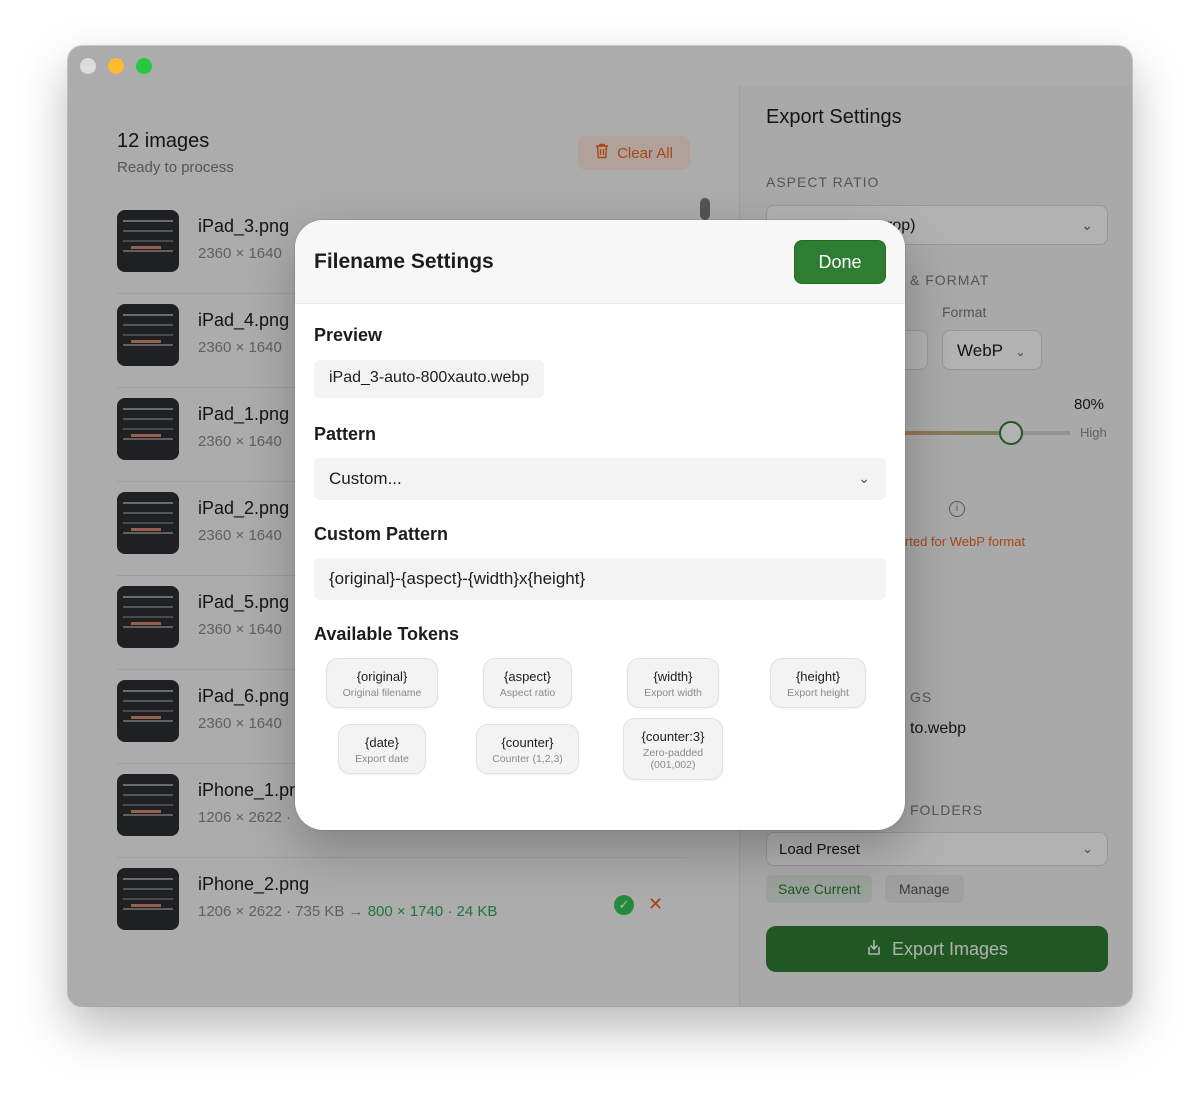 This screenshot has height=1096, width=1200. What do you see at coordinates (527, 742) in the screenshot?
I see `token-name: {counter}` at bounding box center [527, 742].